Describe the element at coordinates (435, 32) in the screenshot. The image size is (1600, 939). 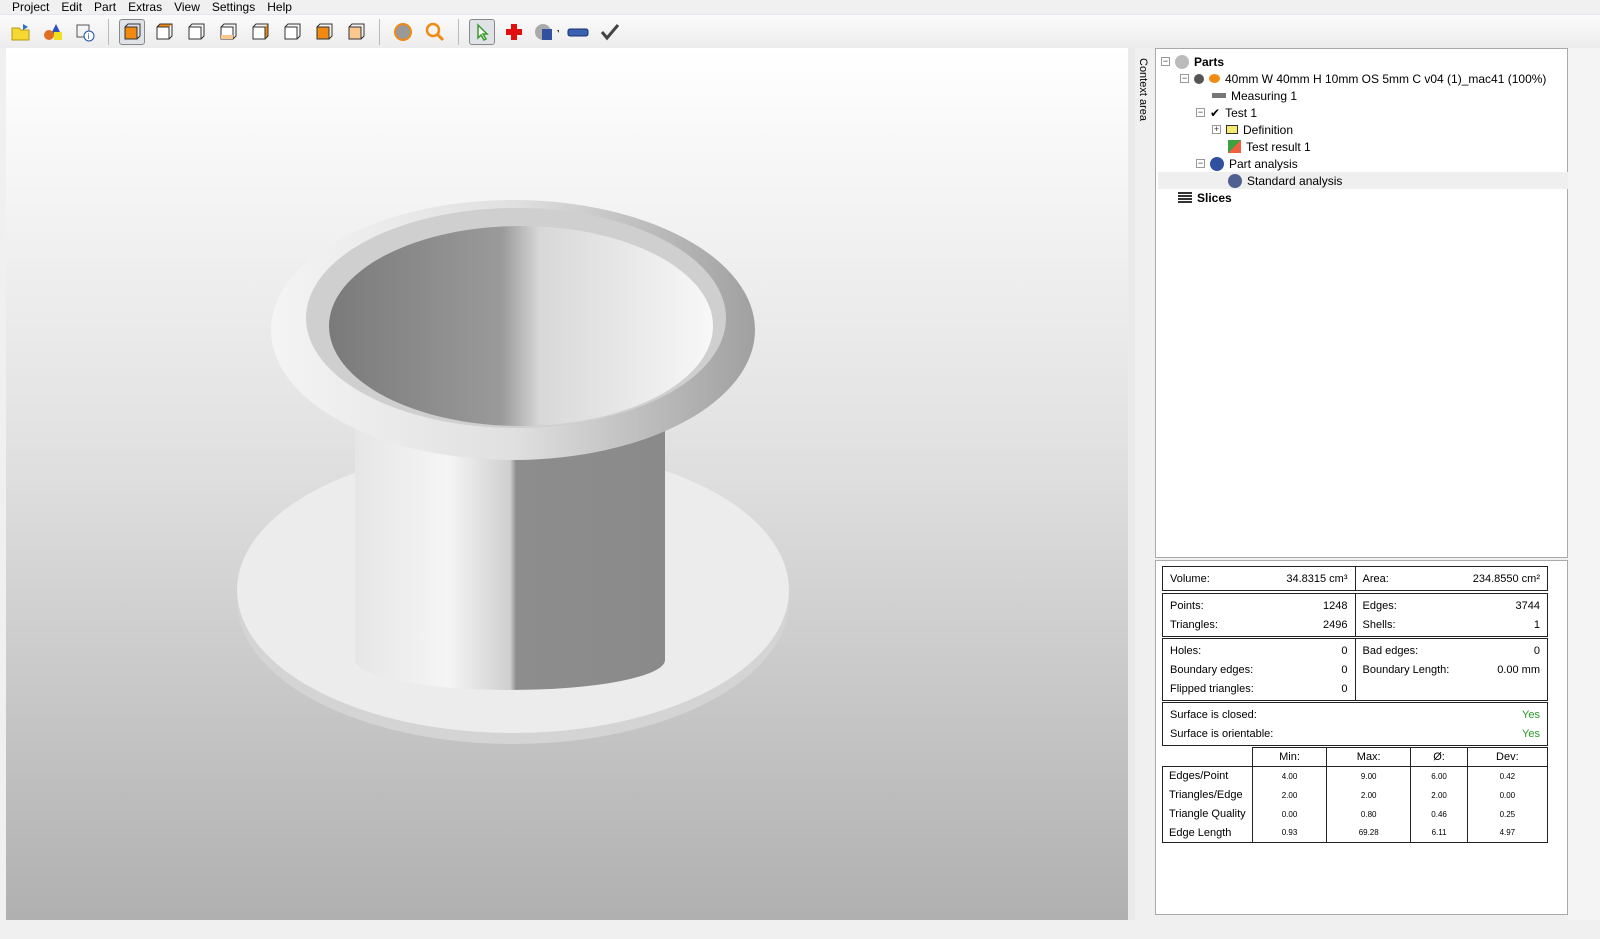
I see `zoom-icon` at that location.